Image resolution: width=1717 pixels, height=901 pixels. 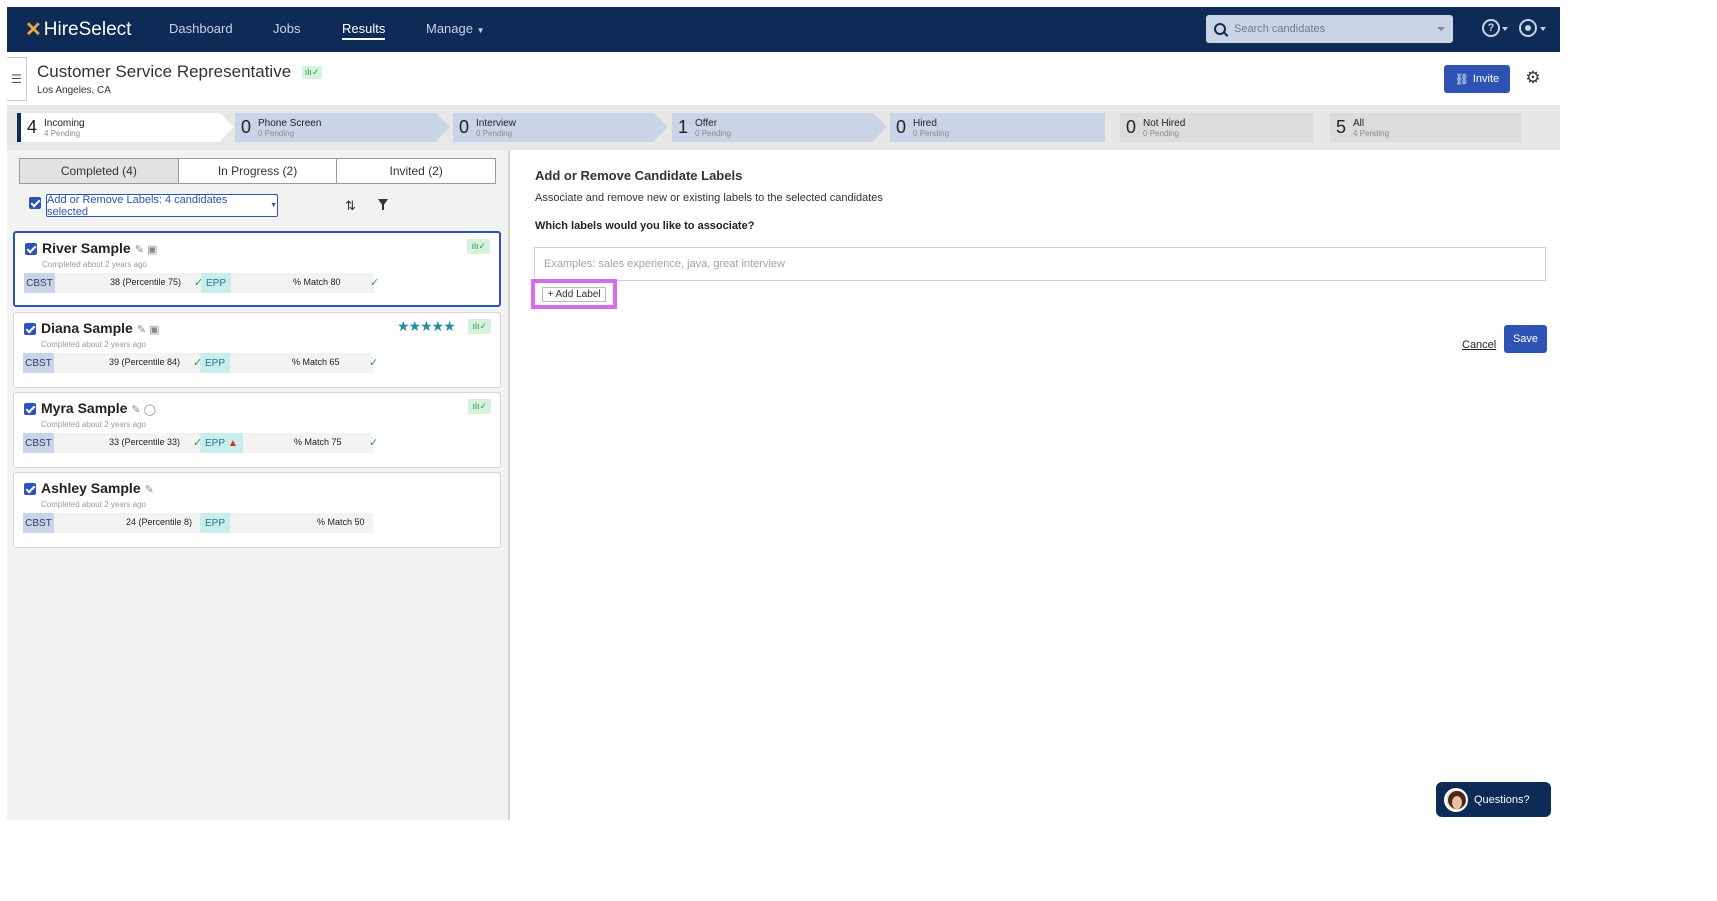 I want to click on candidate-name: Myra Sample ✎ ◯, so click(x=98, y=408).